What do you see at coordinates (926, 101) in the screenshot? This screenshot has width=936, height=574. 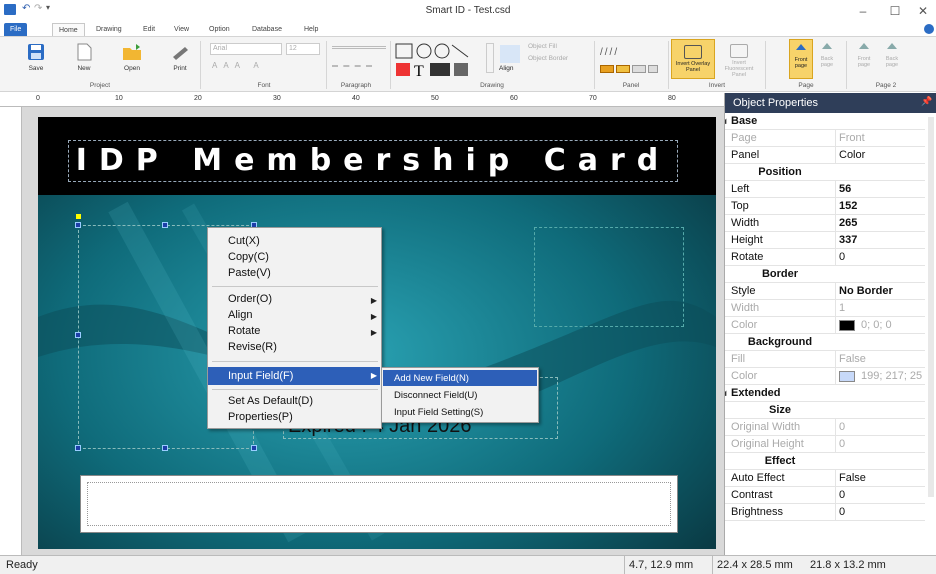 I see `pin-icon: 📌` at bounding box center [926, 101].